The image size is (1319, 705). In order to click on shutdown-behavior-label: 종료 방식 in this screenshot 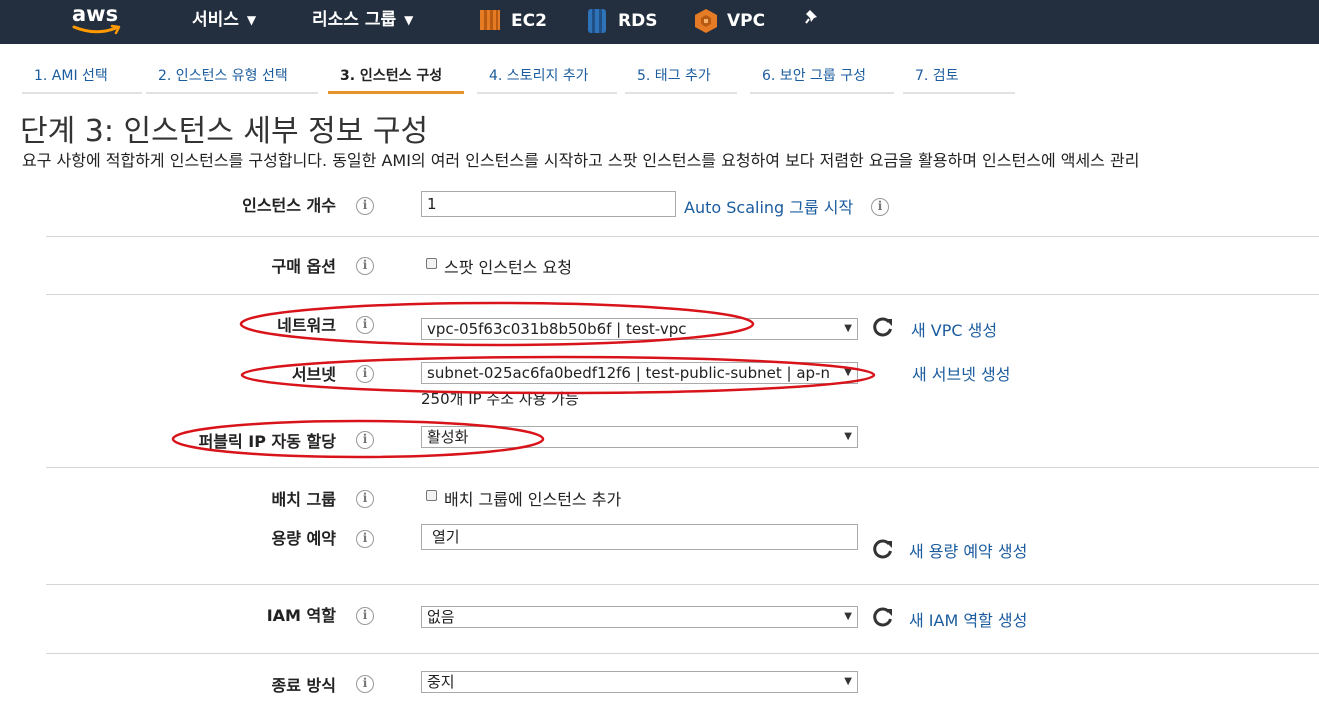, I will do `click(303, 685)`.